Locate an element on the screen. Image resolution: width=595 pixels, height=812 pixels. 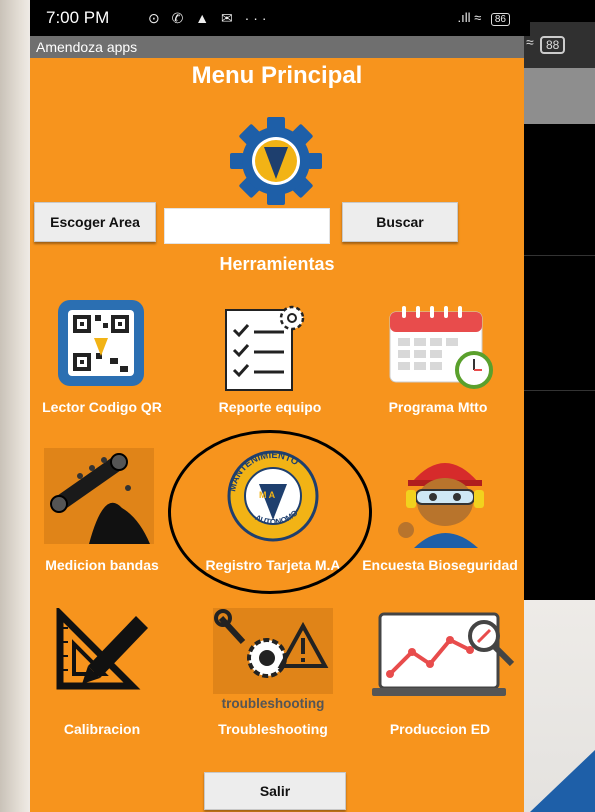
gear-logo-icon is located at coordinates (276, 161).